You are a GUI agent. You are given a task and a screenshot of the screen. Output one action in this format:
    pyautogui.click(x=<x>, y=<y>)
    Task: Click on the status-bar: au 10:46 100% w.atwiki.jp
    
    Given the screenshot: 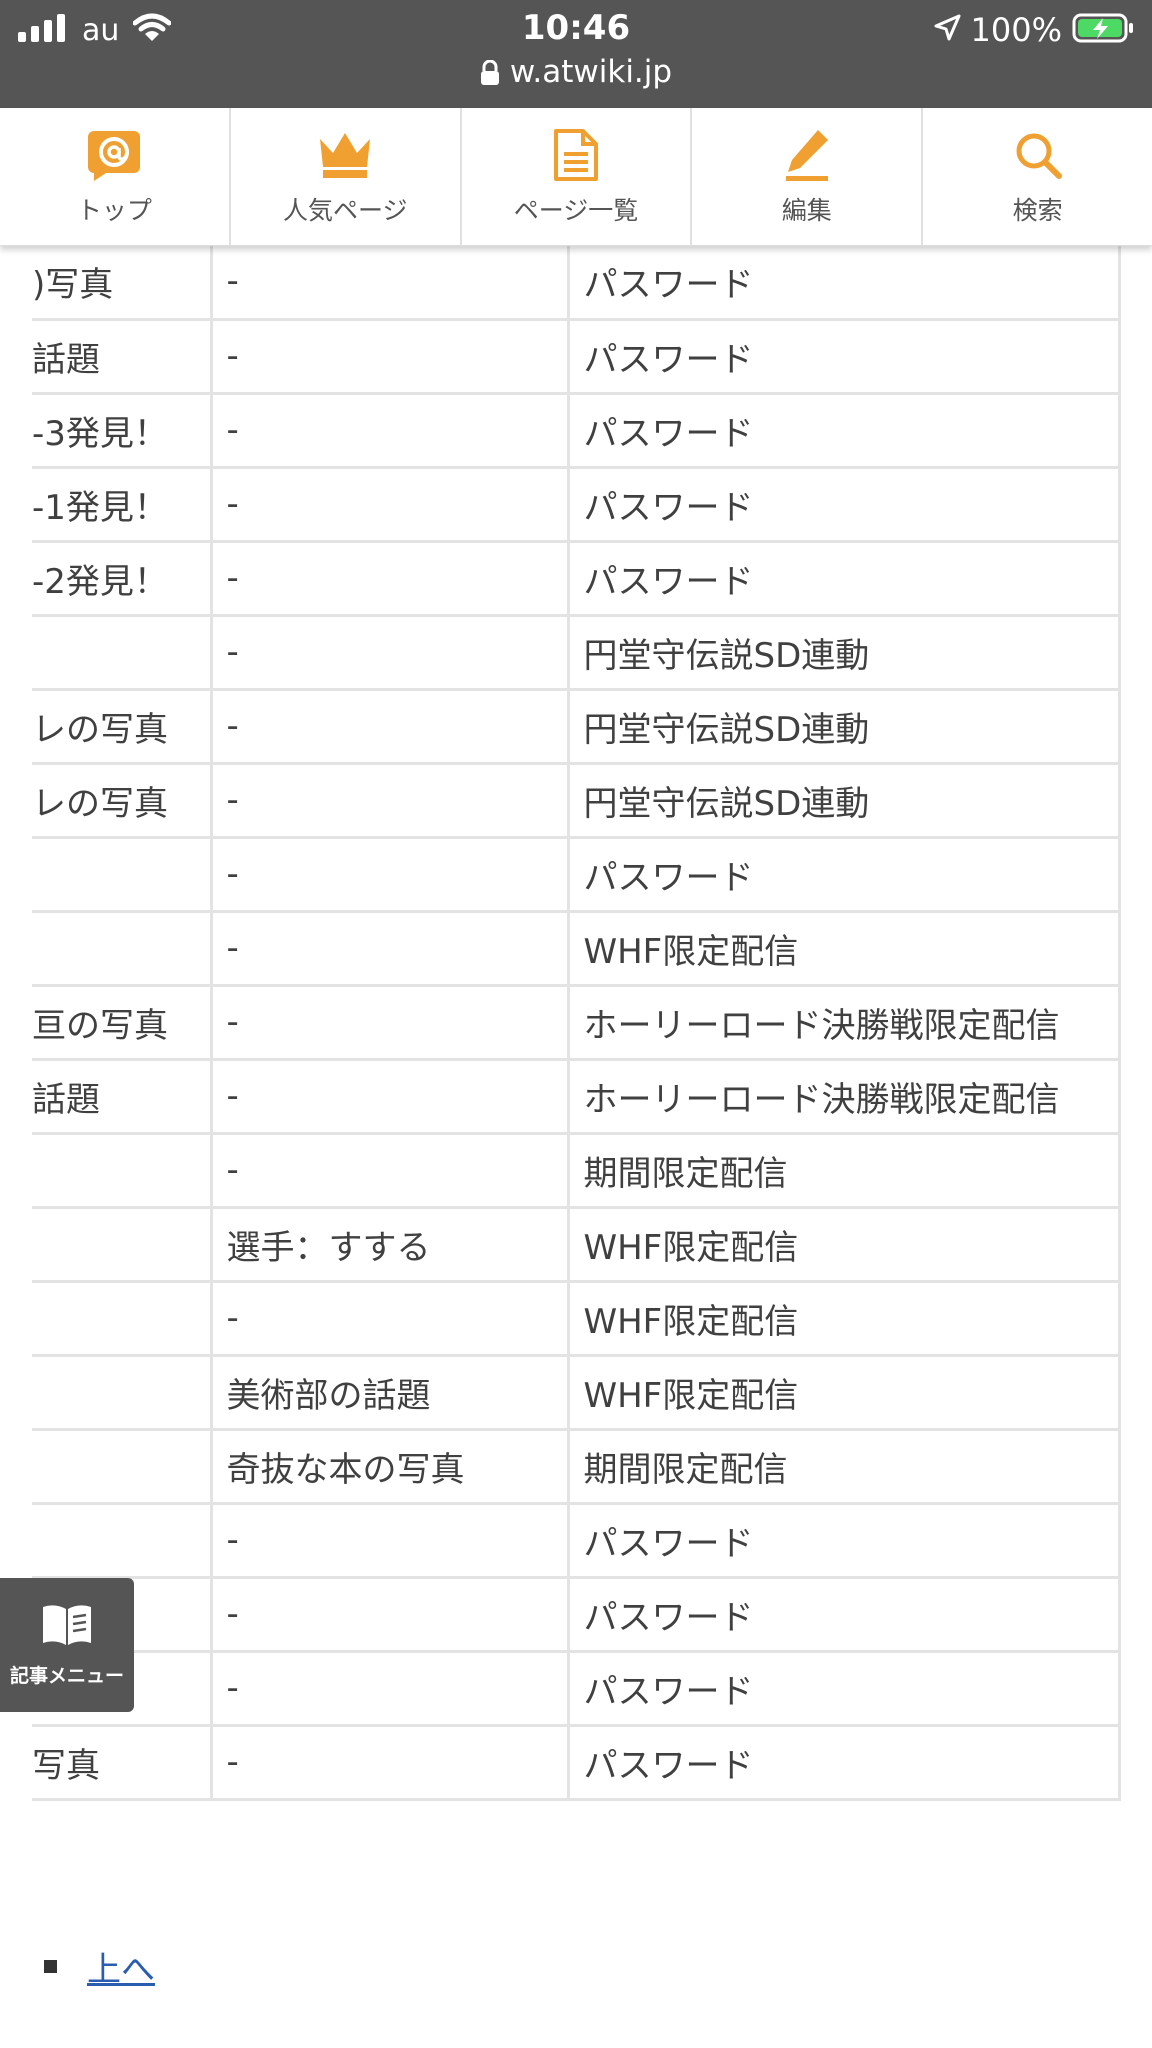 What is the action you would take?
    pyautogui.click(x=576, y=54)
    